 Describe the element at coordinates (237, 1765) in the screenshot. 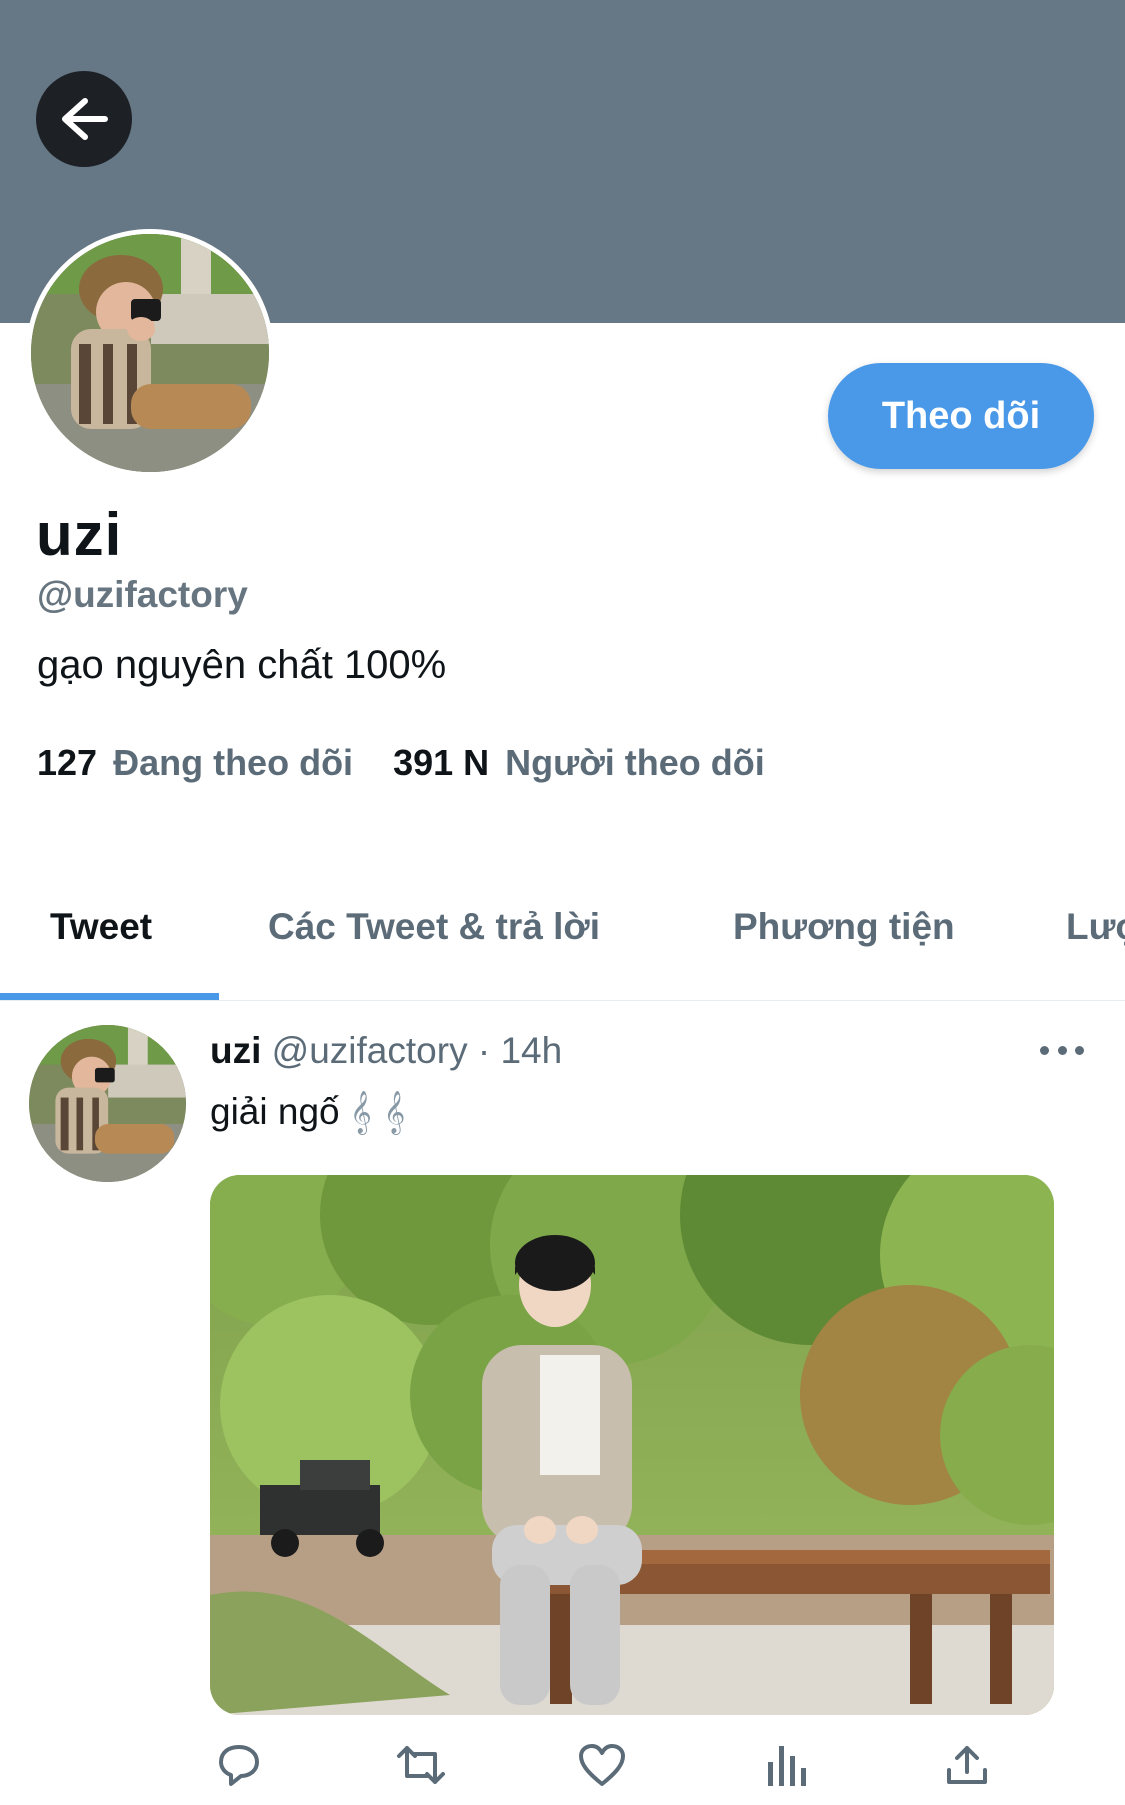

I see `reply-icon` at that location.